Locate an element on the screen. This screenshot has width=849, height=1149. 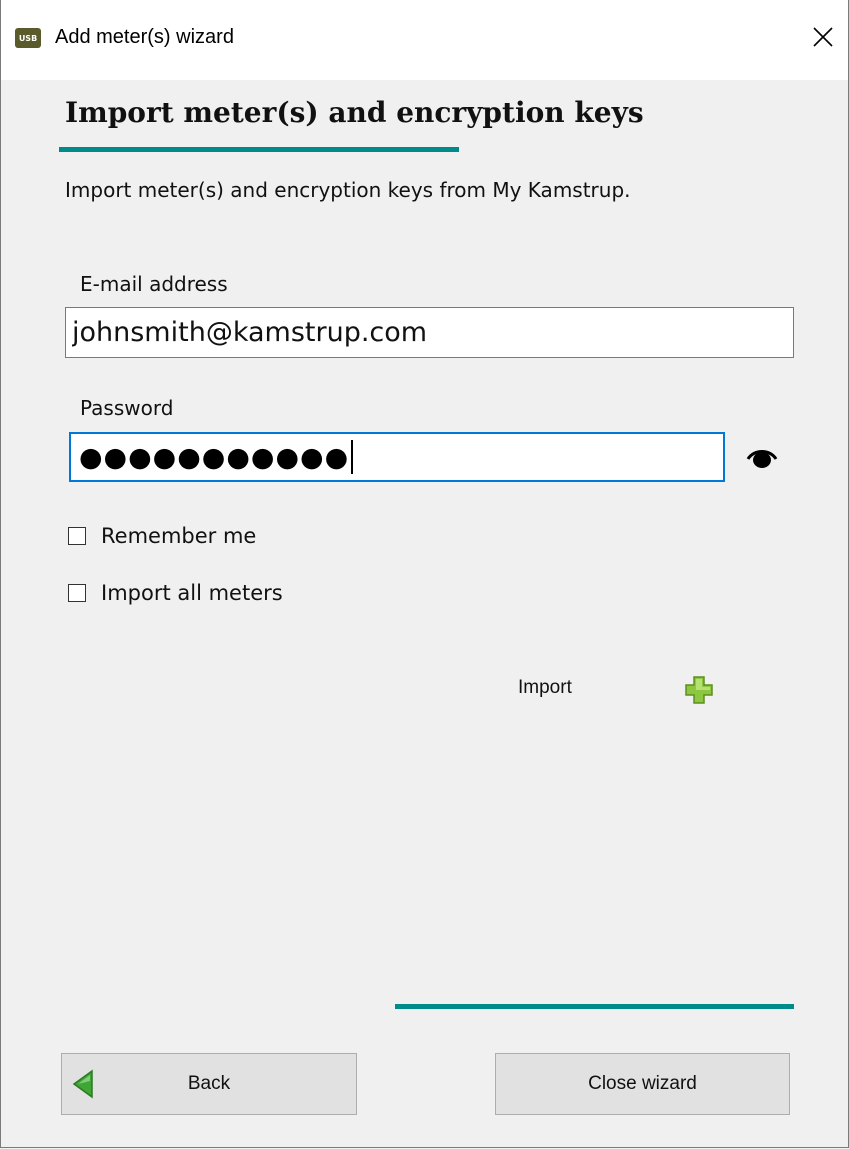
text-caret is located at coordinates (352, 457).